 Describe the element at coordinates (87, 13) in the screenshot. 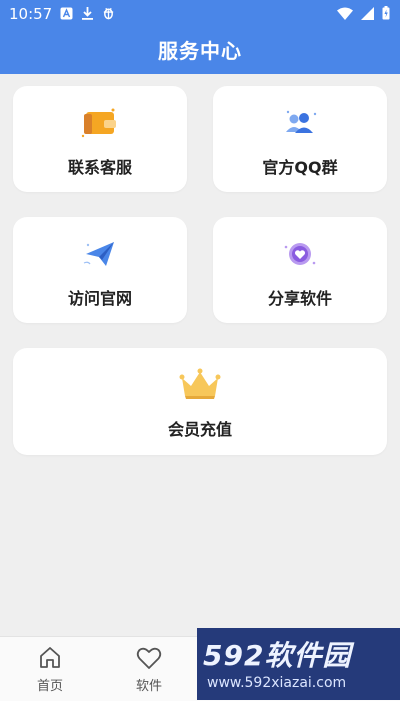

I see `download-icon` at that location.